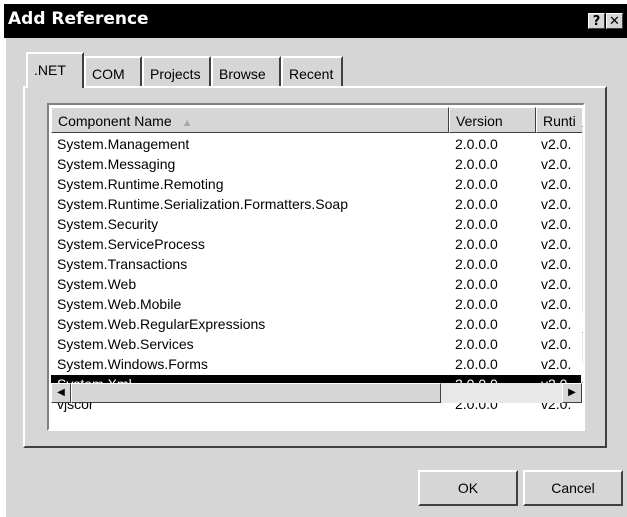  What do you see at coordinates (316, 225) in the screenshot?
I see `table-row: System.Security 2.0.0.0 v2.0.` at bounding box center [316, 225].